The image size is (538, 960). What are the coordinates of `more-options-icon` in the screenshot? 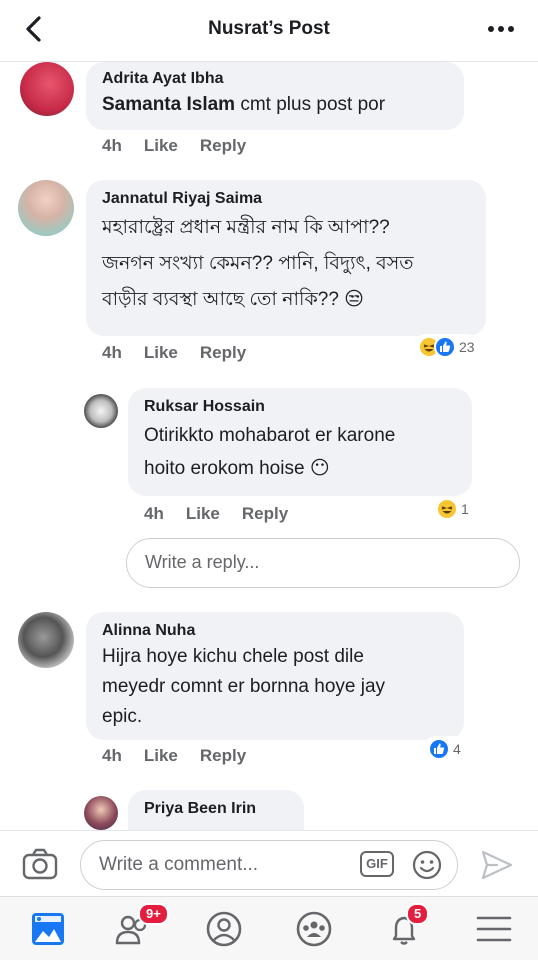 It's located at (501, 29).